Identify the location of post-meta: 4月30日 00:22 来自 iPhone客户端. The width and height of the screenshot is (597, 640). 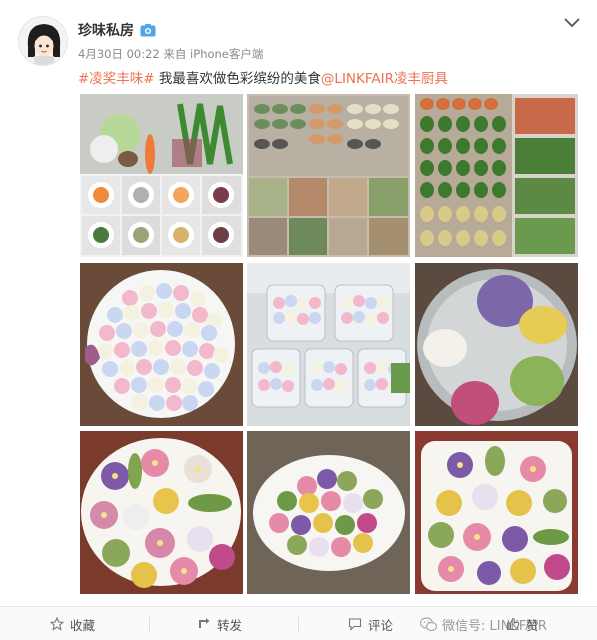
(170, 54).